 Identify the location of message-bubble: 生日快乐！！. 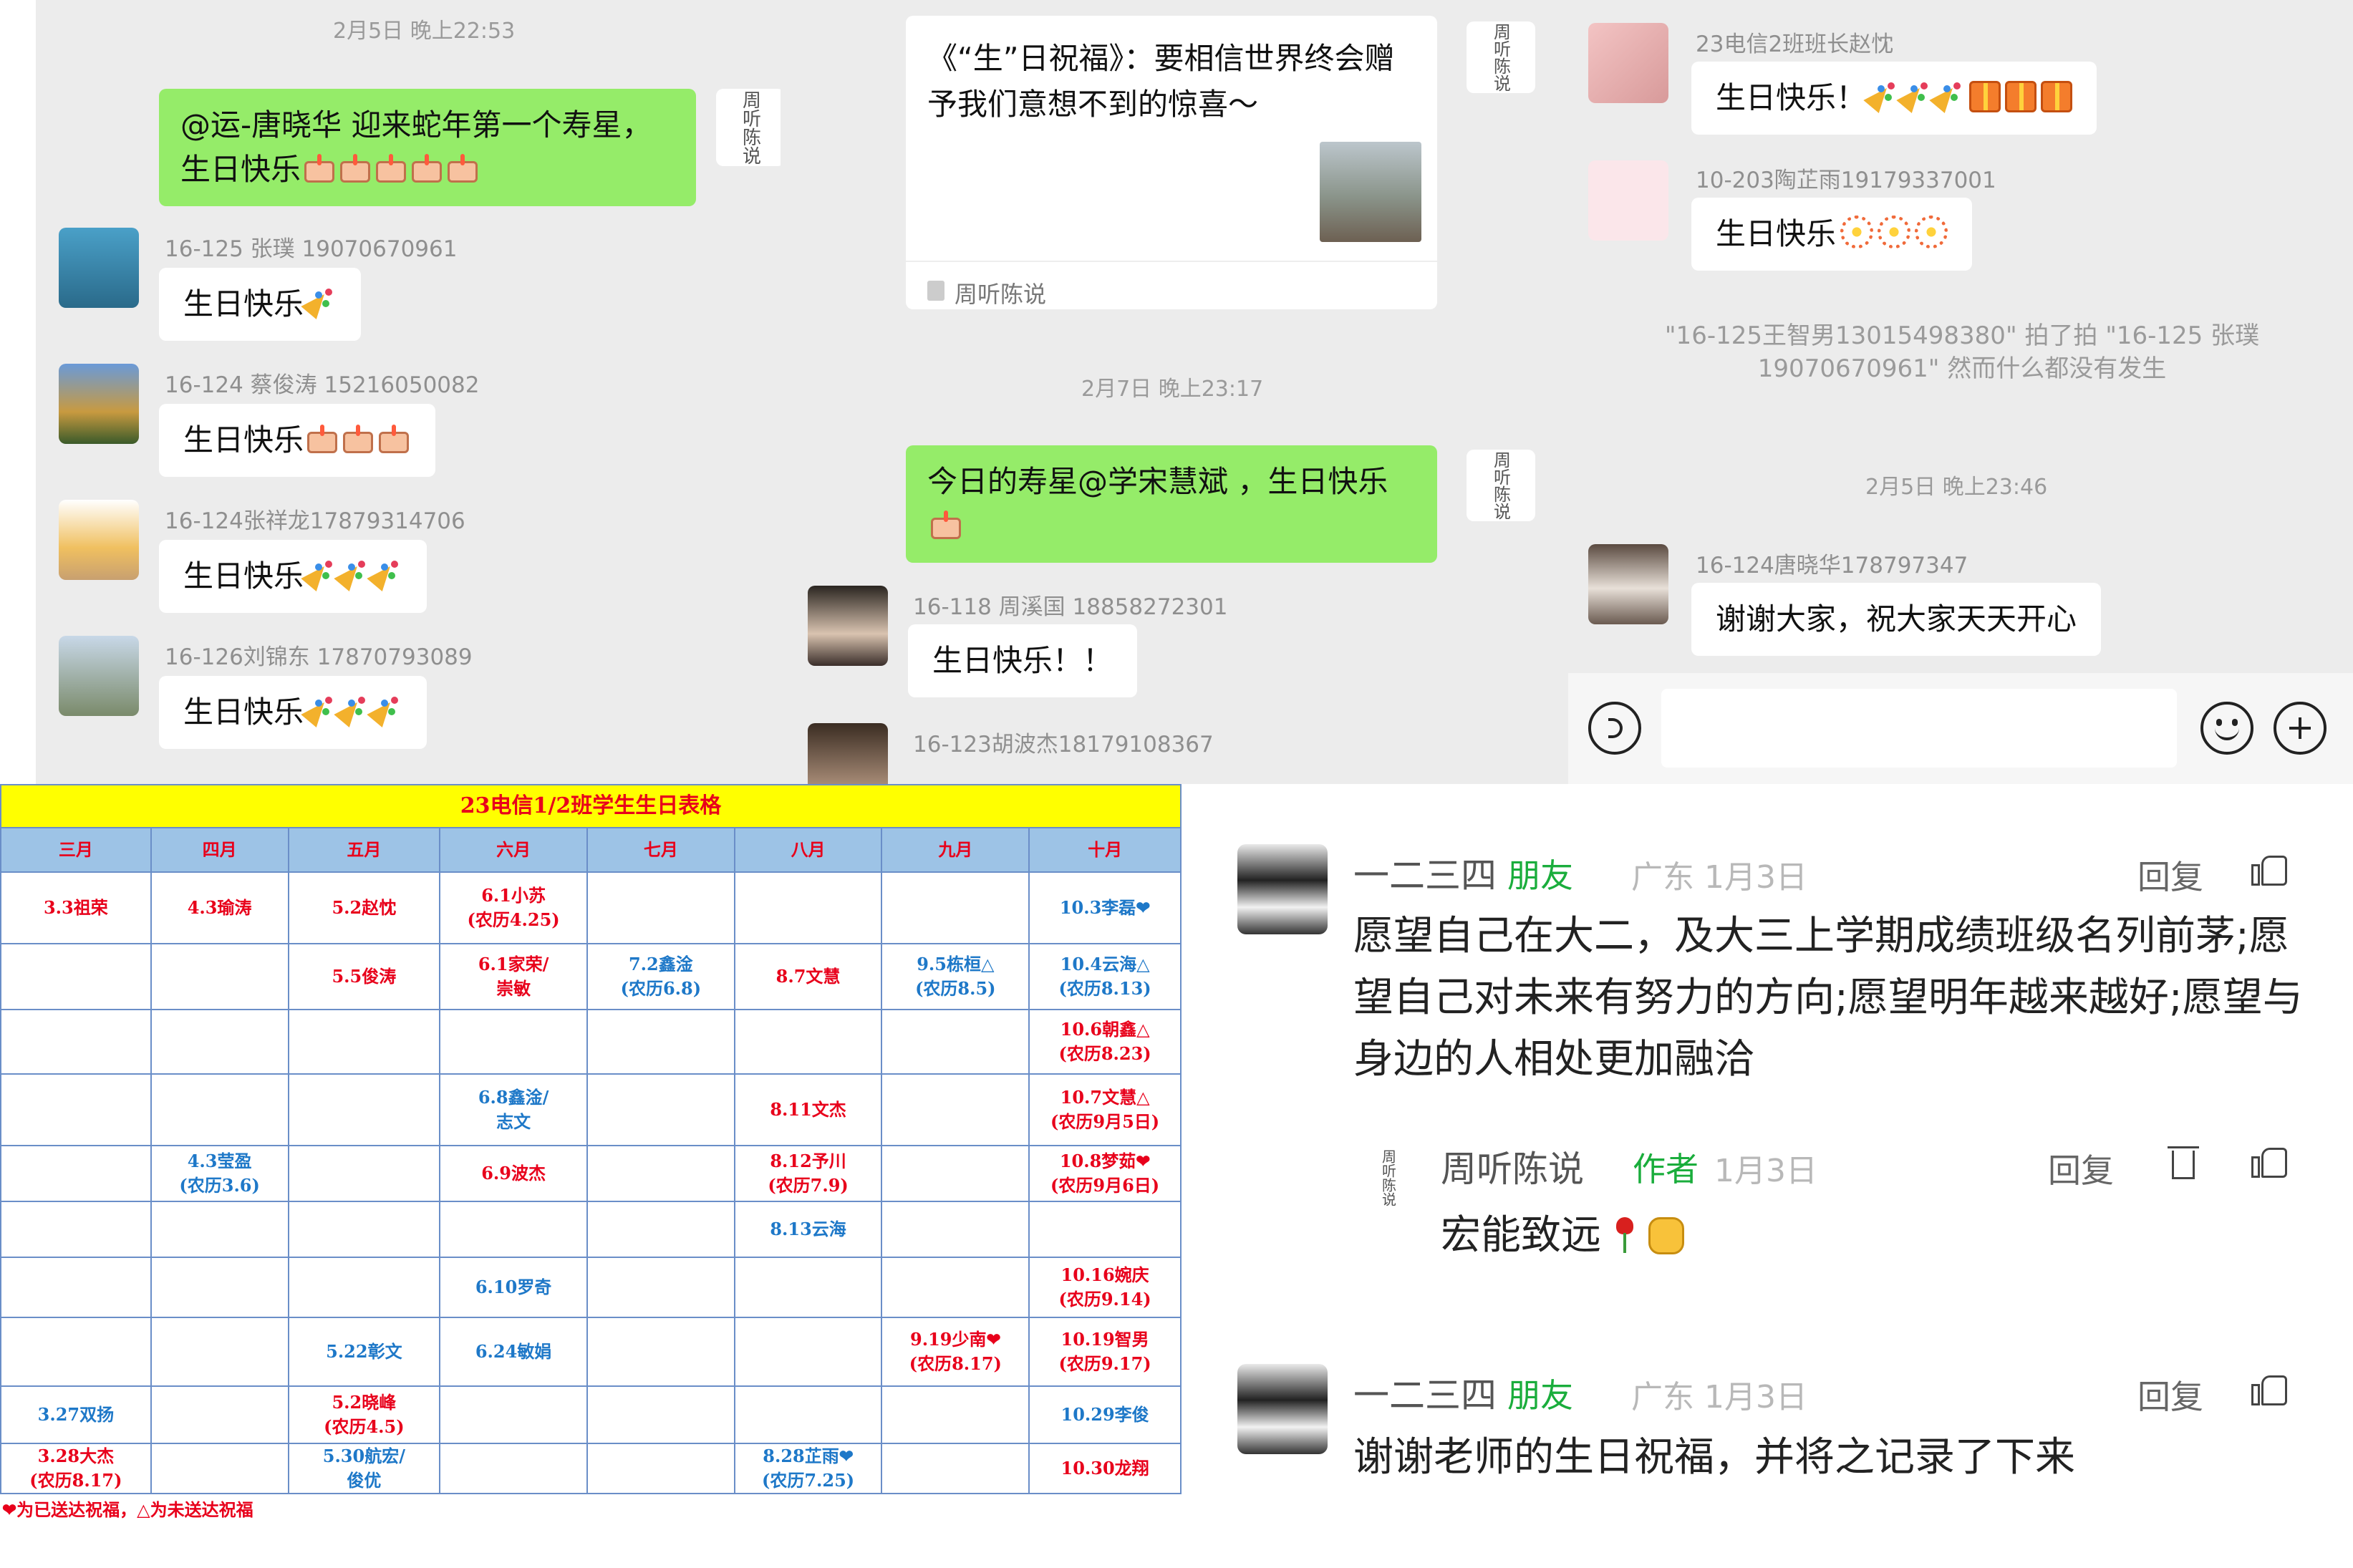
(1023, 660).